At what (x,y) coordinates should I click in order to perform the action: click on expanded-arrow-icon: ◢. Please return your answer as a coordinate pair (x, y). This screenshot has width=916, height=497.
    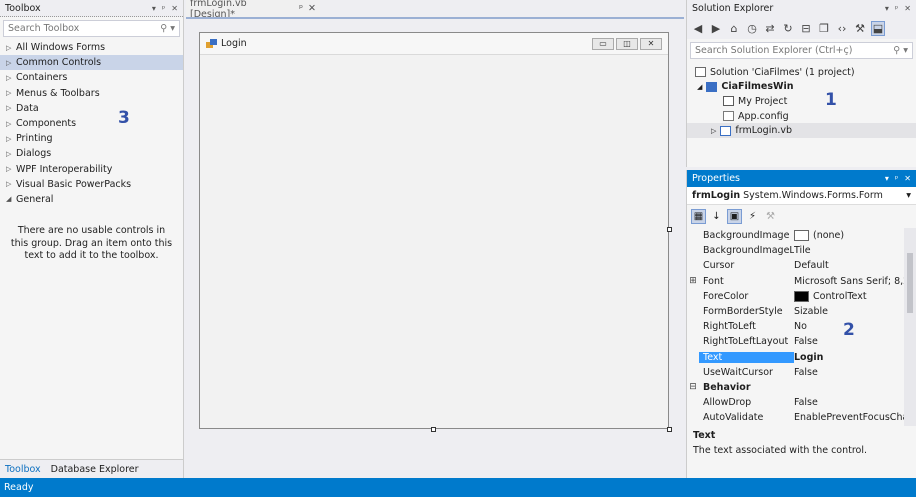
    Looking at the image, I should click on (11, 199).